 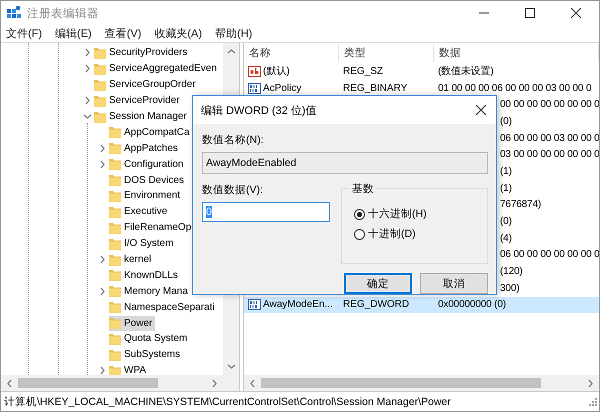 I want to click on tree-item: SecurityProviders, so click(x=142, y=52).